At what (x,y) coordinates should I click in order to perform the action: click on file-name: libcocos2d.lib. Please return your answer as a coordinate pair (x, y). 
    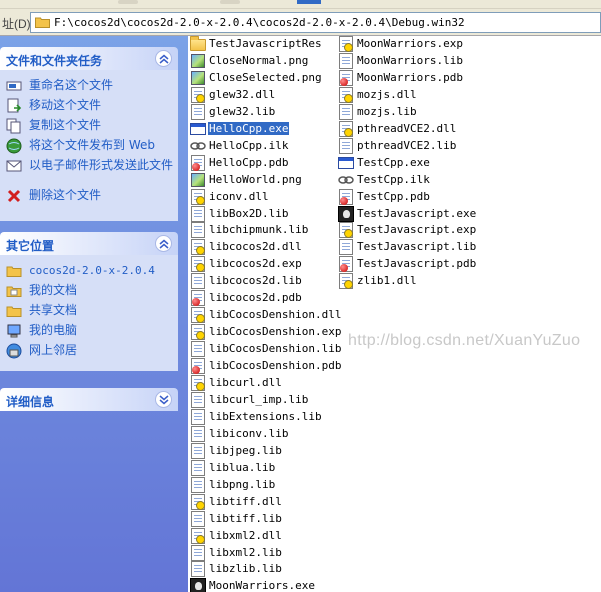
    Looking at the image, I should click on (255, 281).